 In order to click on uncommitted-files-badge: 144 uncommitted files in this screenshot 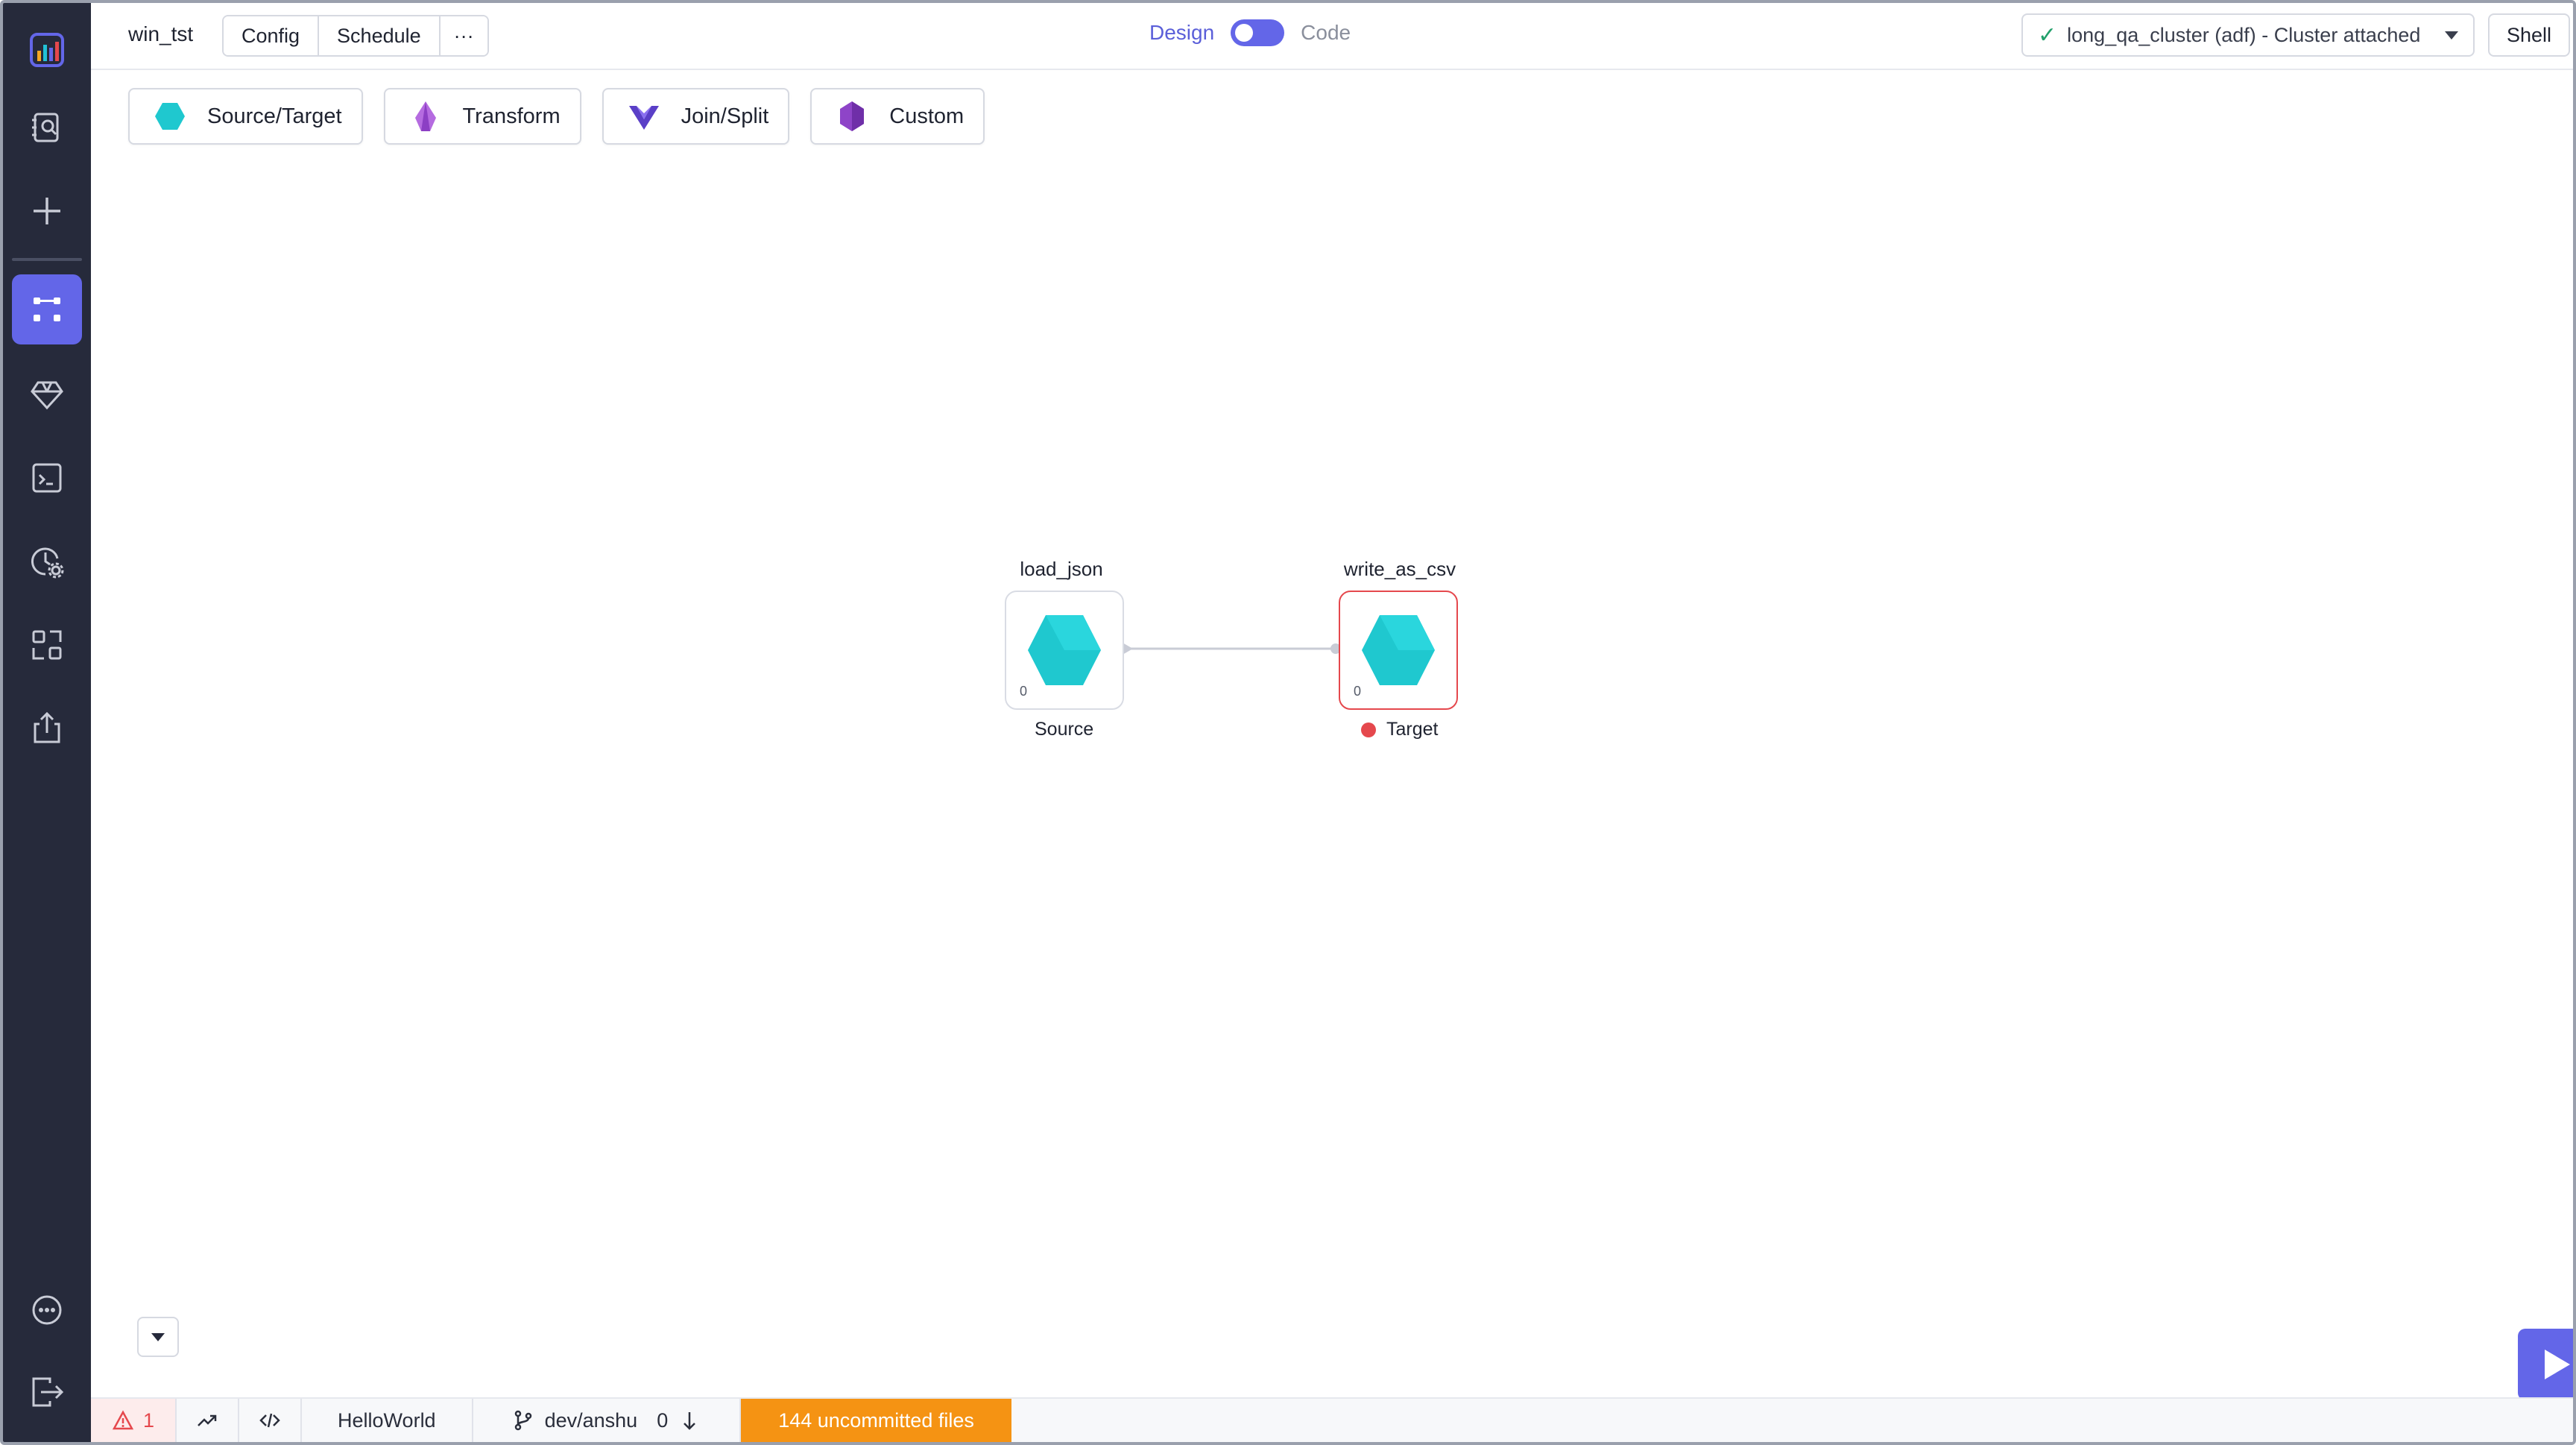, I will do `click(876, 1420)`.